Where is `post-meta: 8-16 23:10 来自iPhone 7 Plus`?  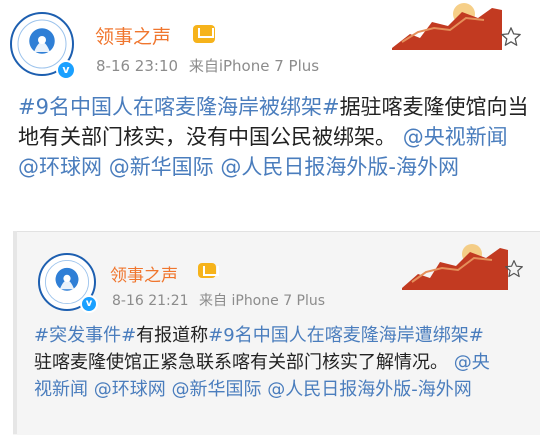
post-meta: 8-16 23:10 来自iPhone 7 Plus is located at coordinates (210, 65).